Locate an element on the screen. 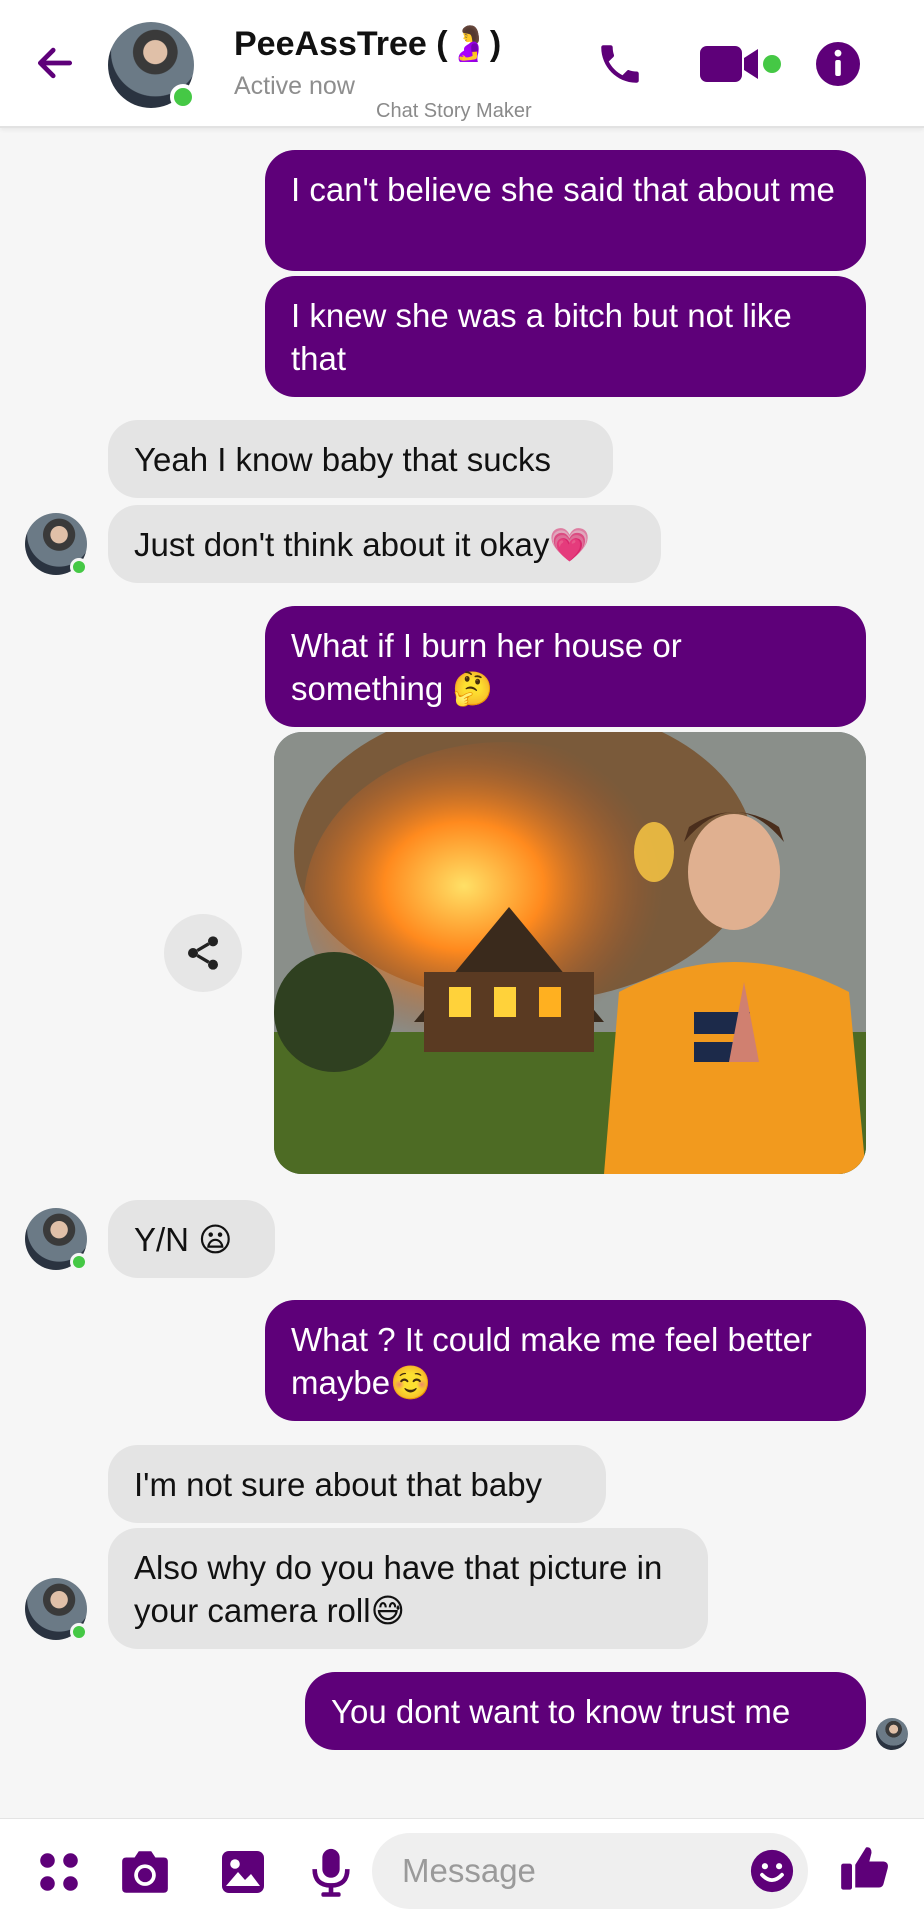  message-bubble-incoming: Y/N 😦 is located at coordinates (191, 1239).